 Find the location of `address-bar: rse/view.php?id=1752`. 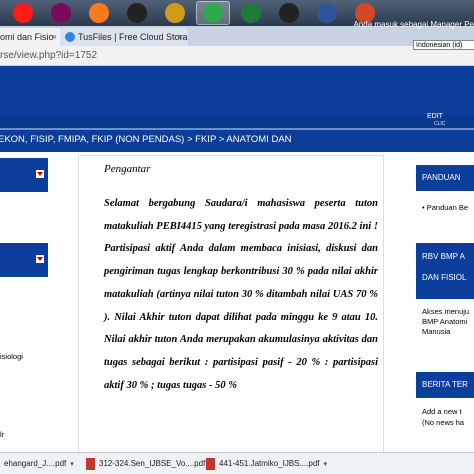

address-bar: rse/view.php?id=1752 is located at coordinates (237, 56).